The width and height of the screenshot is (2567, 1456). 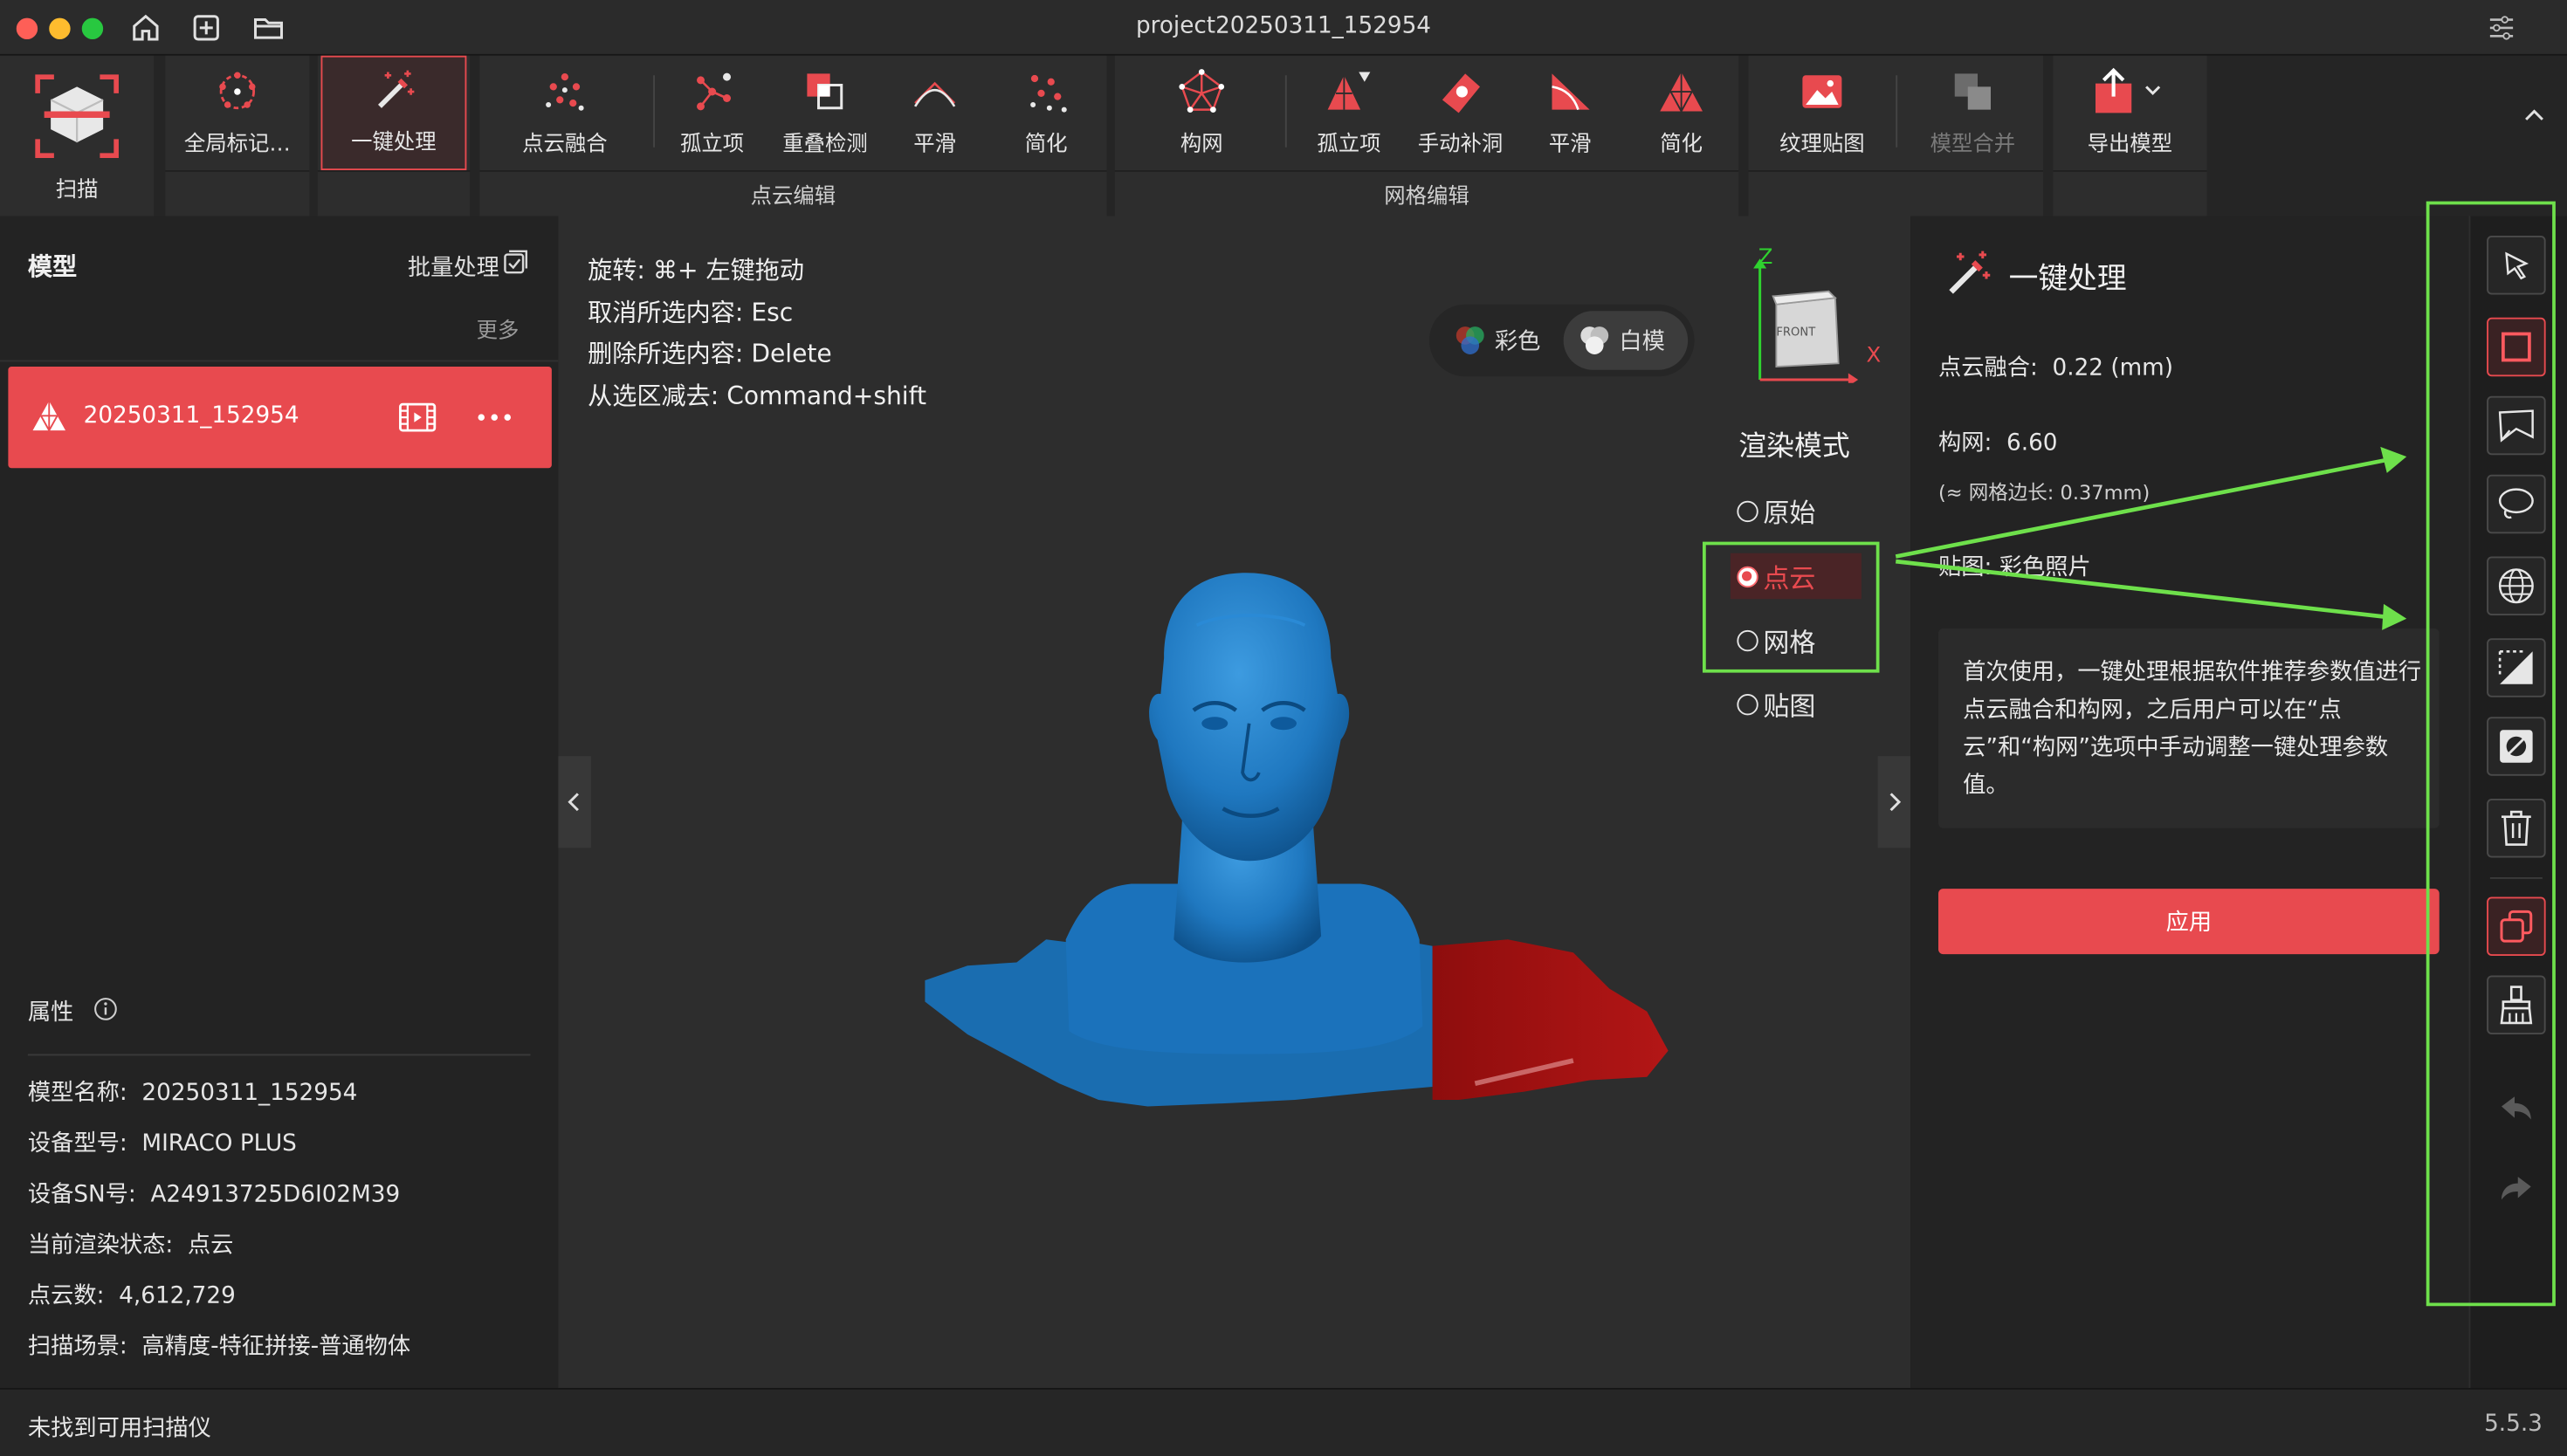 What do you see at coordinates (417, 417) in the screenshot?
I see `video-icon` at bounding box center [417, 417].